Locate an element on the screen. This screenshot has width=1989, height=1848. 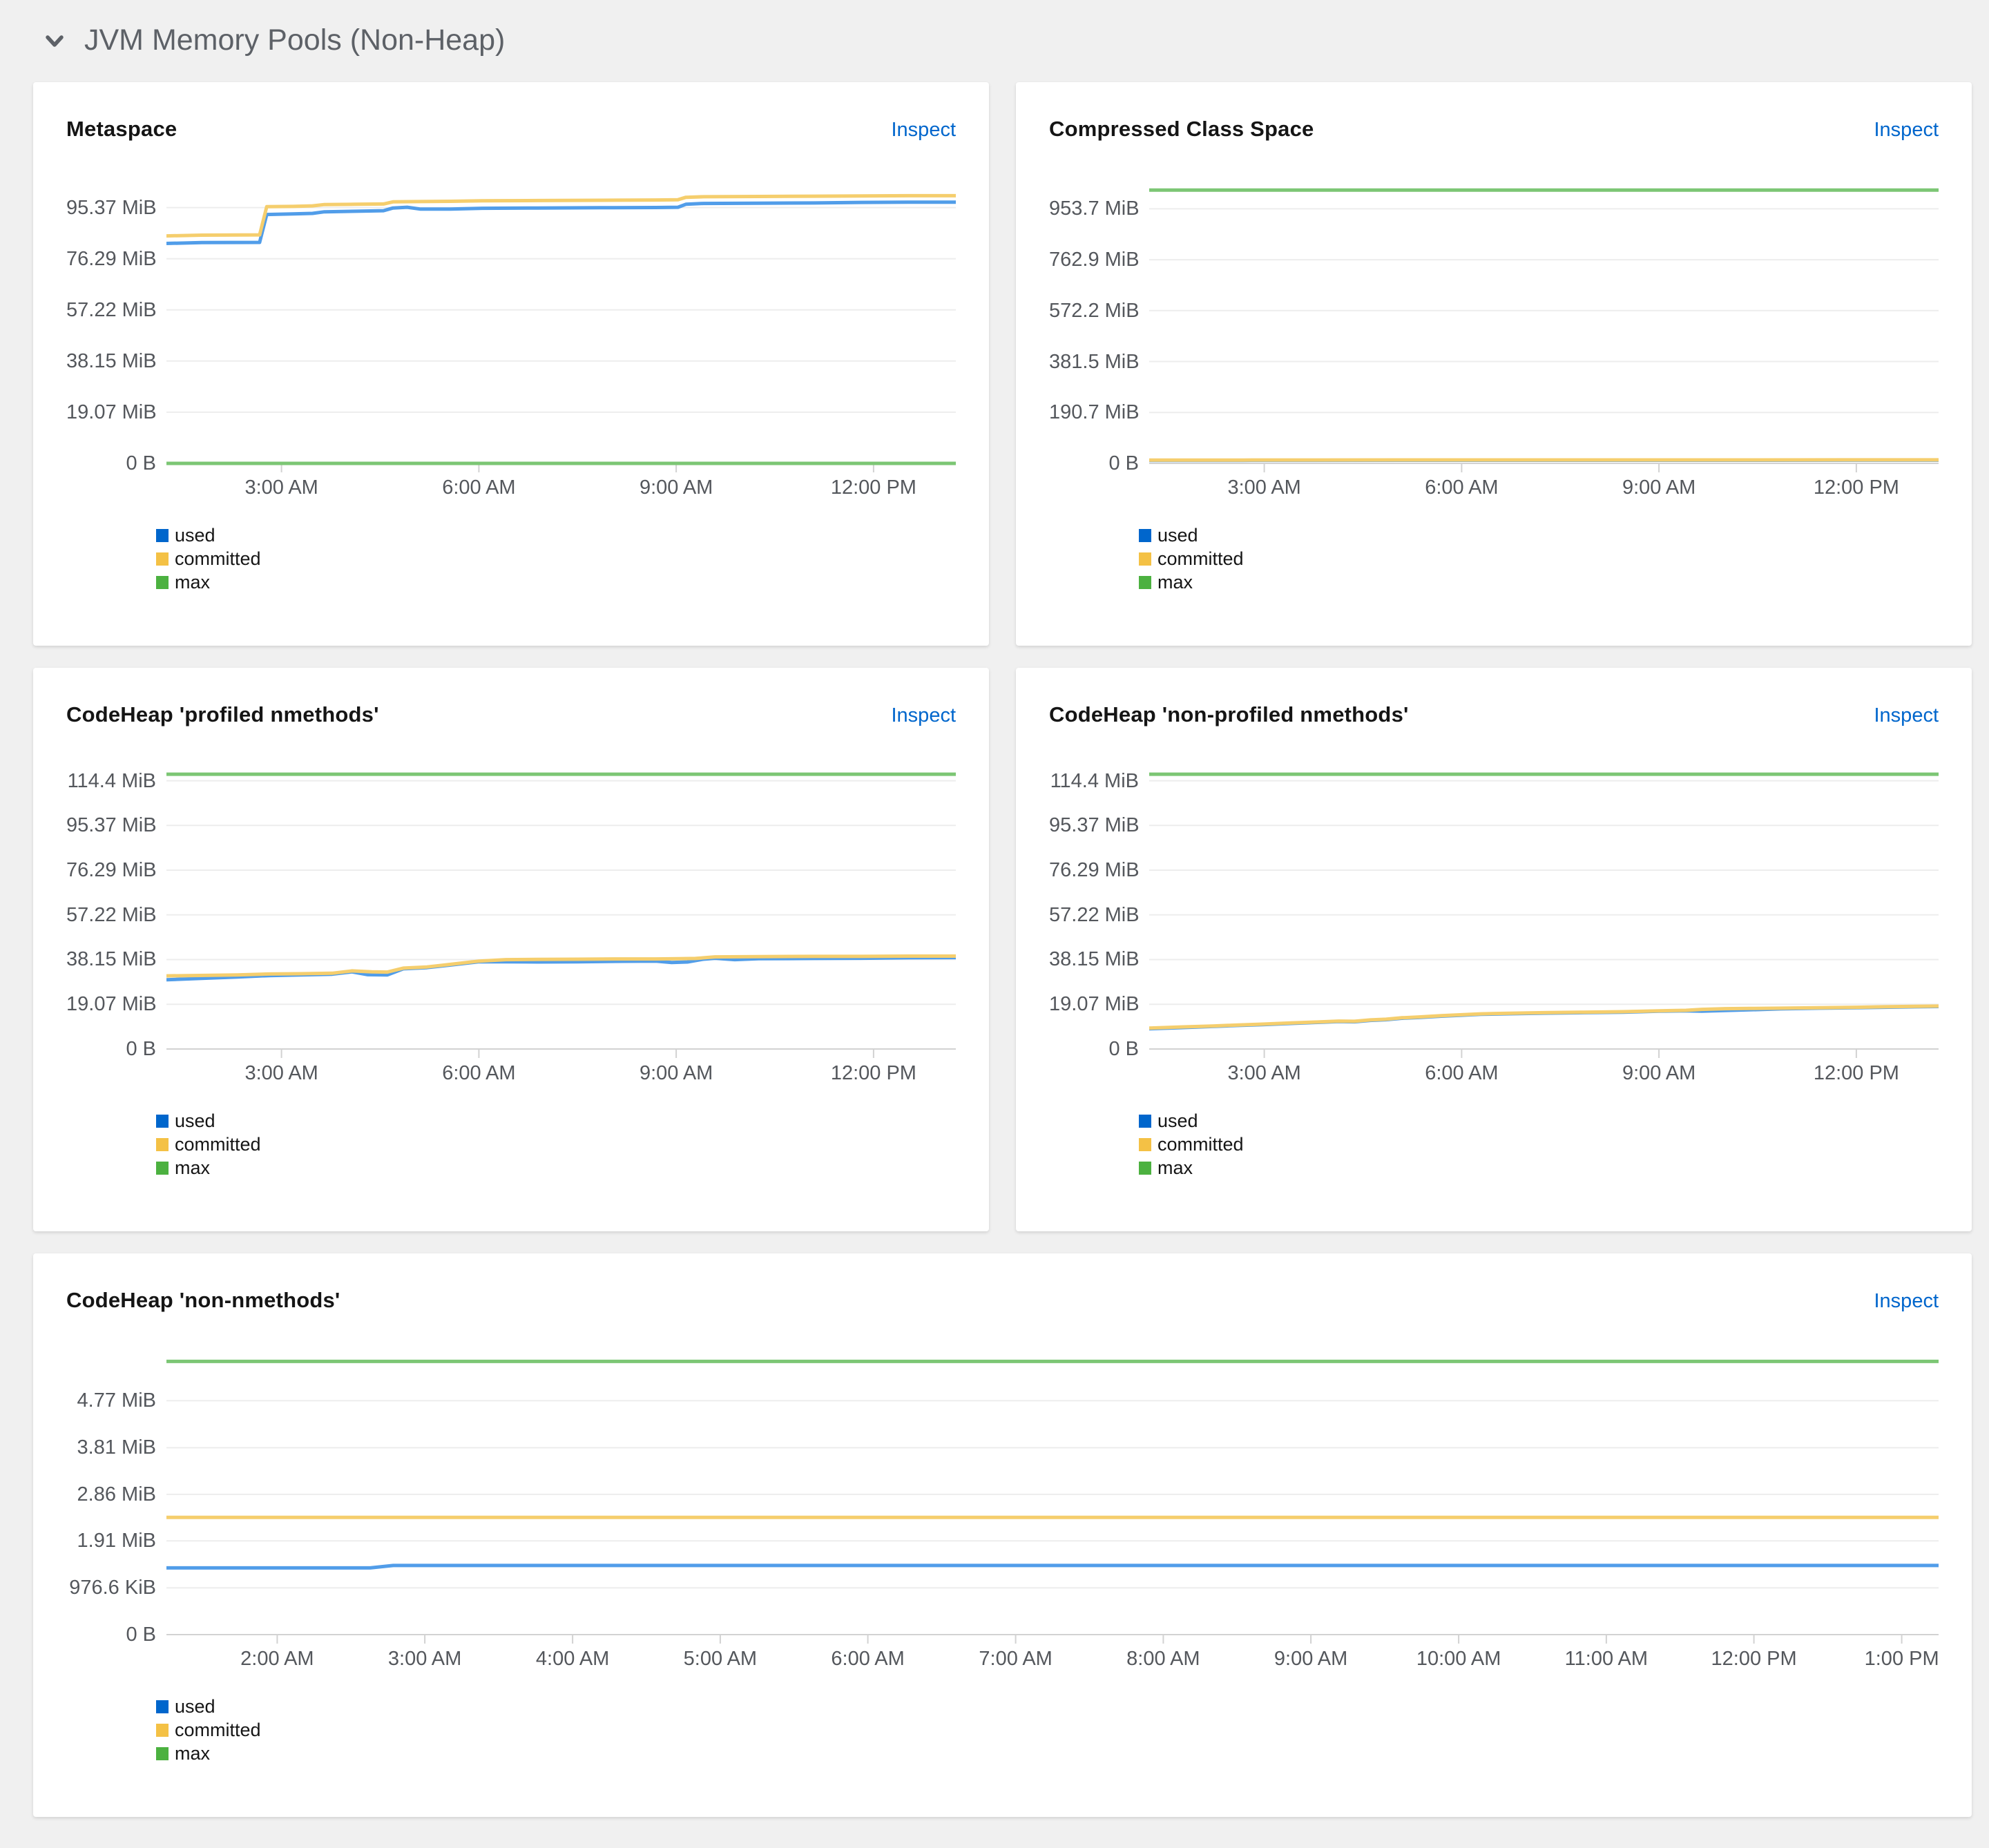
section-toggle-jvm-memory-pools: JVM Memory Pools (Non-Heap) is located at coordinates (273, 40).